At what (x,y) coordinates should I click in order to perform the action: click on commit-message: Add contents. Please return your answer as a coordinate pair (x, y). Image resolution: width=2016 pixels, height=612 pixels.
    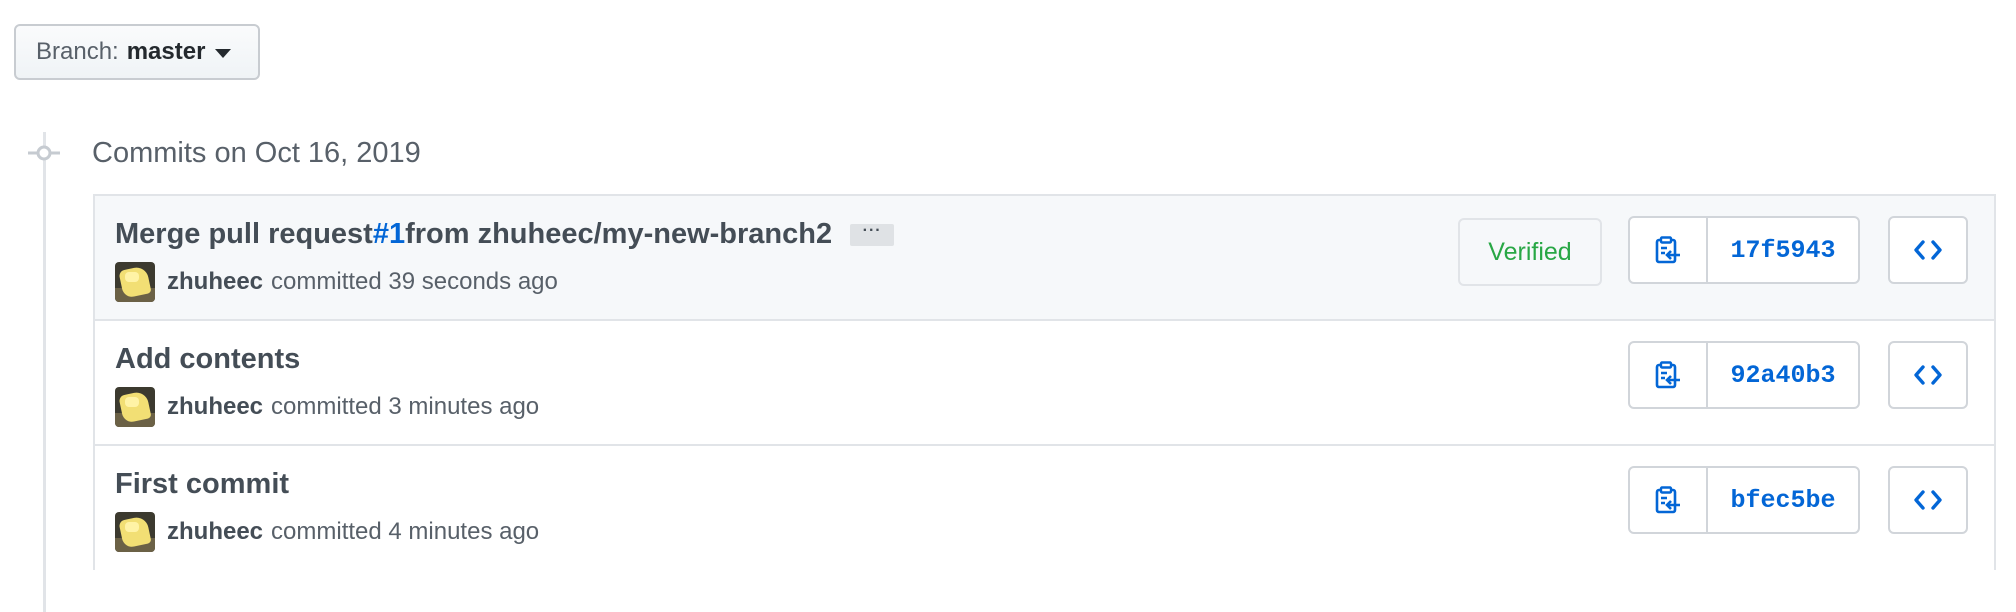
    Looking at the image, I should click on (207, 359).